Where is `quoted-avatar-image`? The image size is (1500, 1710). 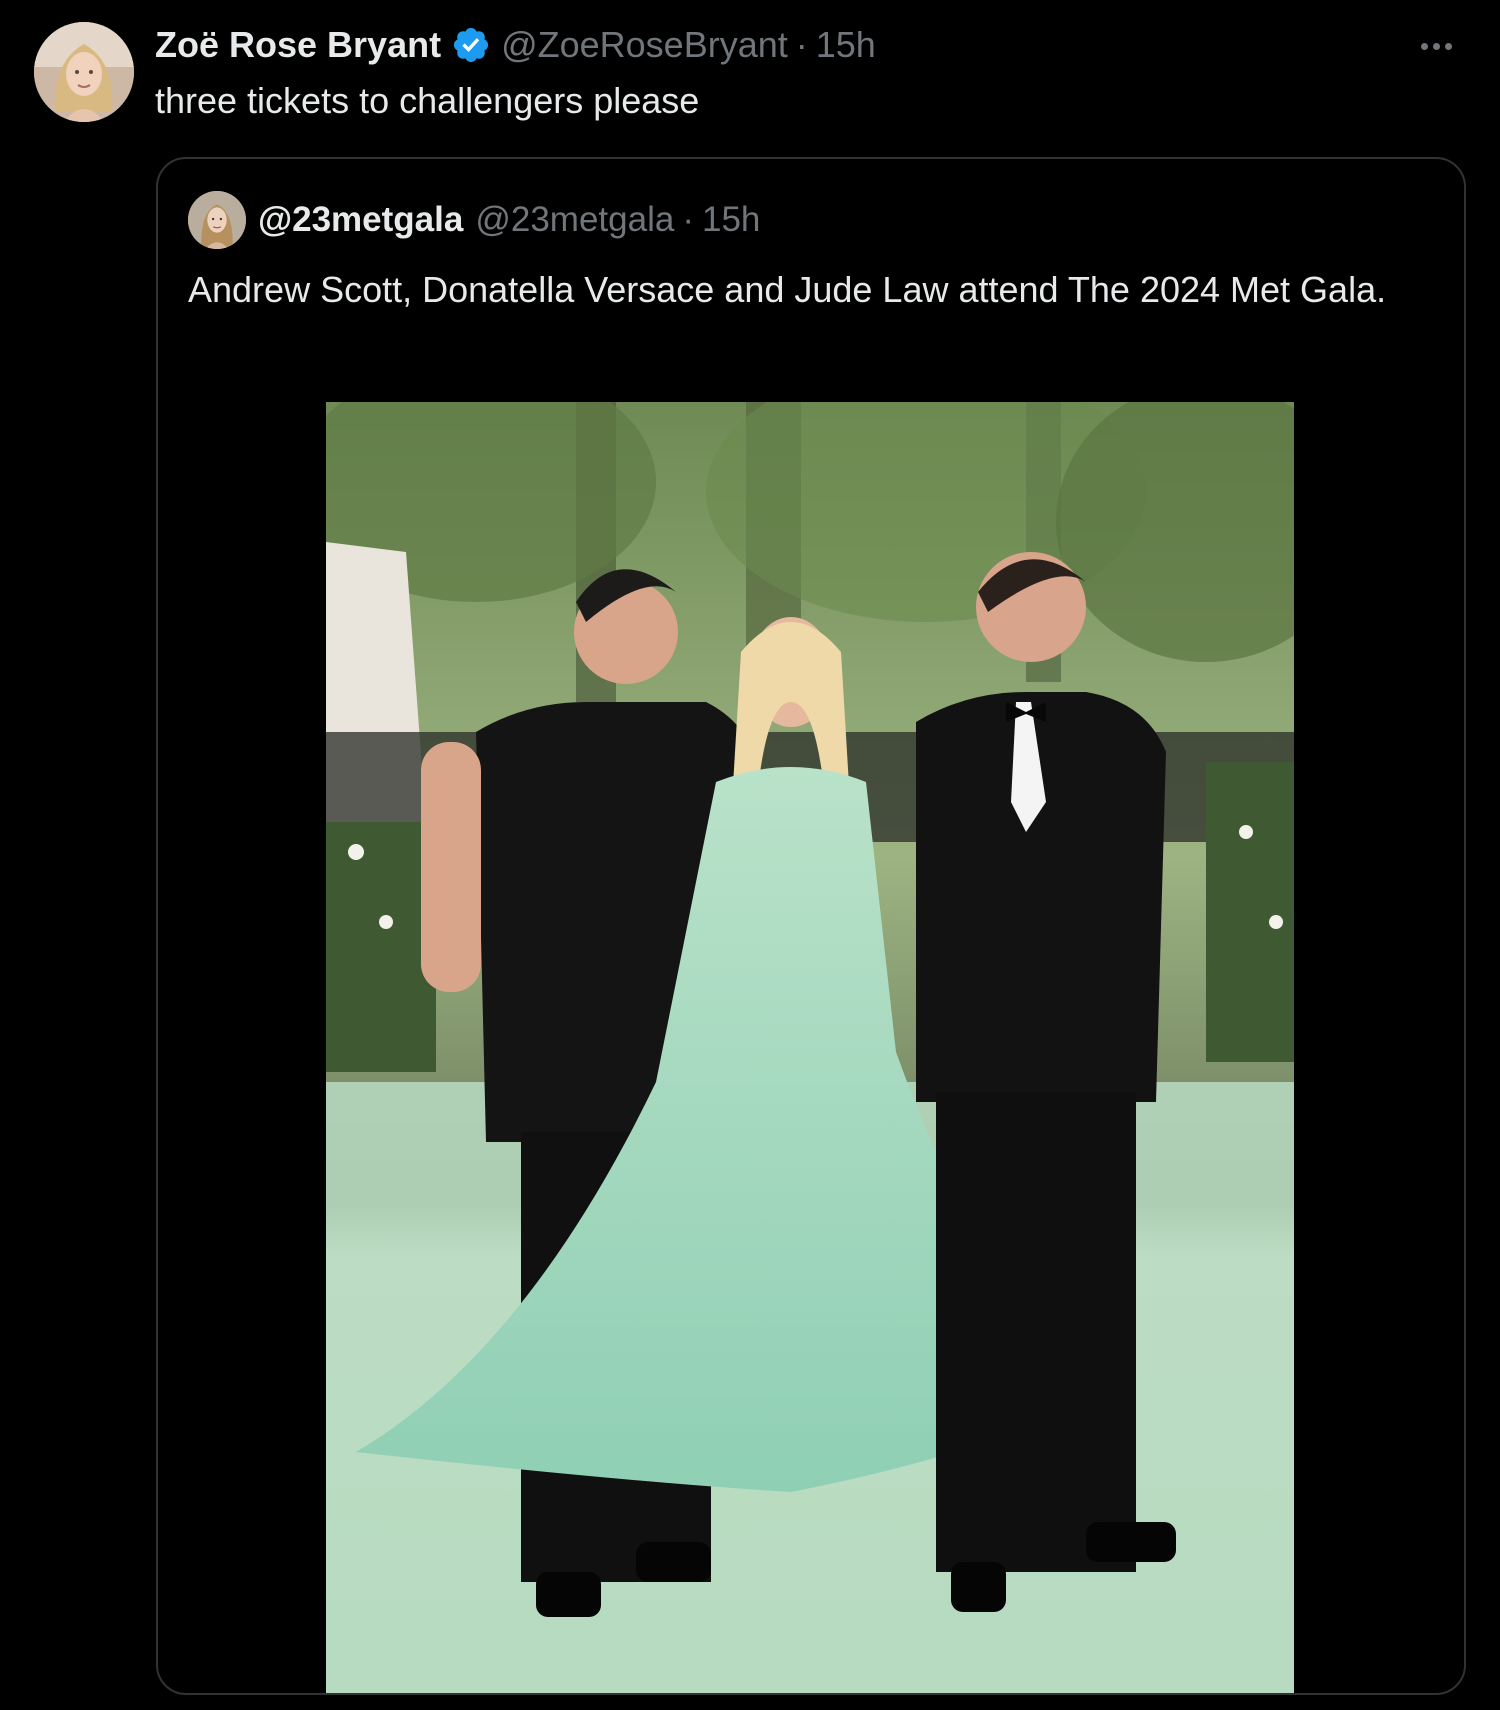 quoted-avatar-image is located at coordinates (217, 220).